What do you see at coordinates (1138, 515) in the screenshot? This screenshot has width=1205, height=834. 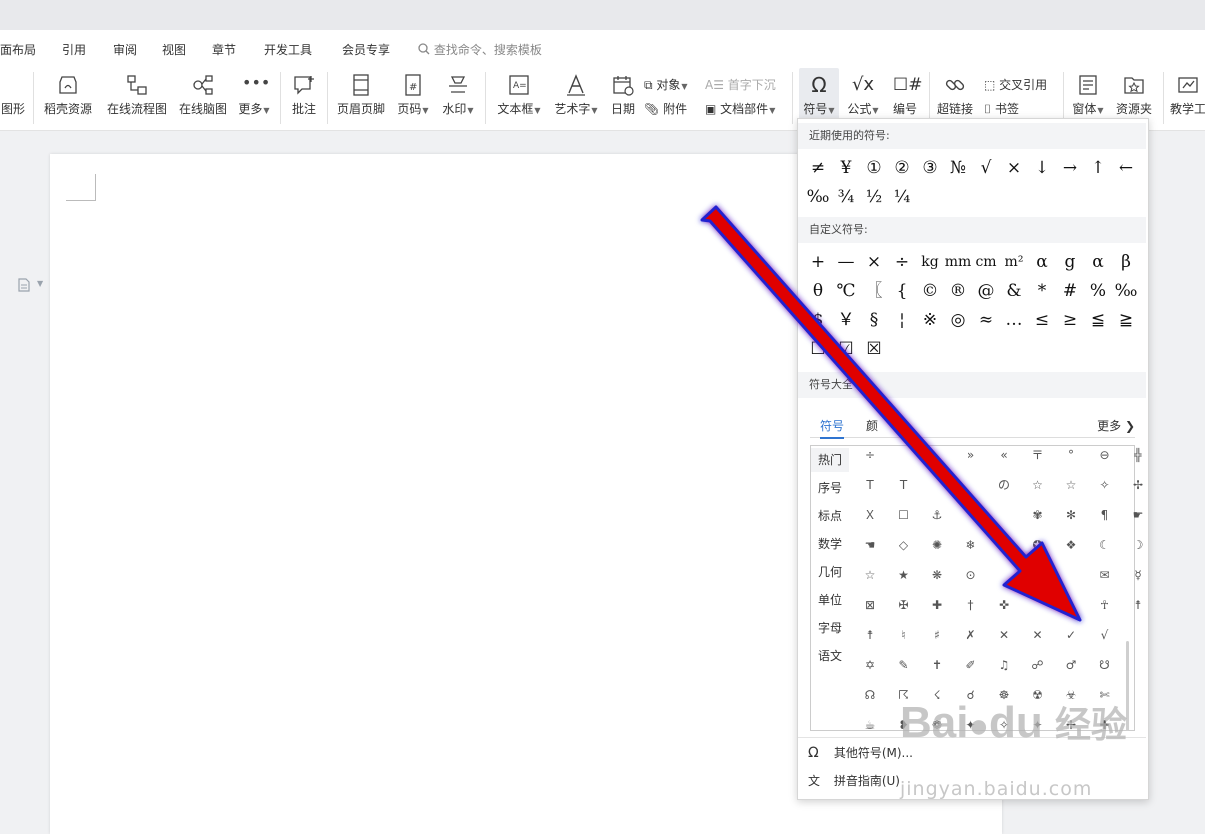 I see `library-symbol: ☛` at bounding box center [1138, 515].